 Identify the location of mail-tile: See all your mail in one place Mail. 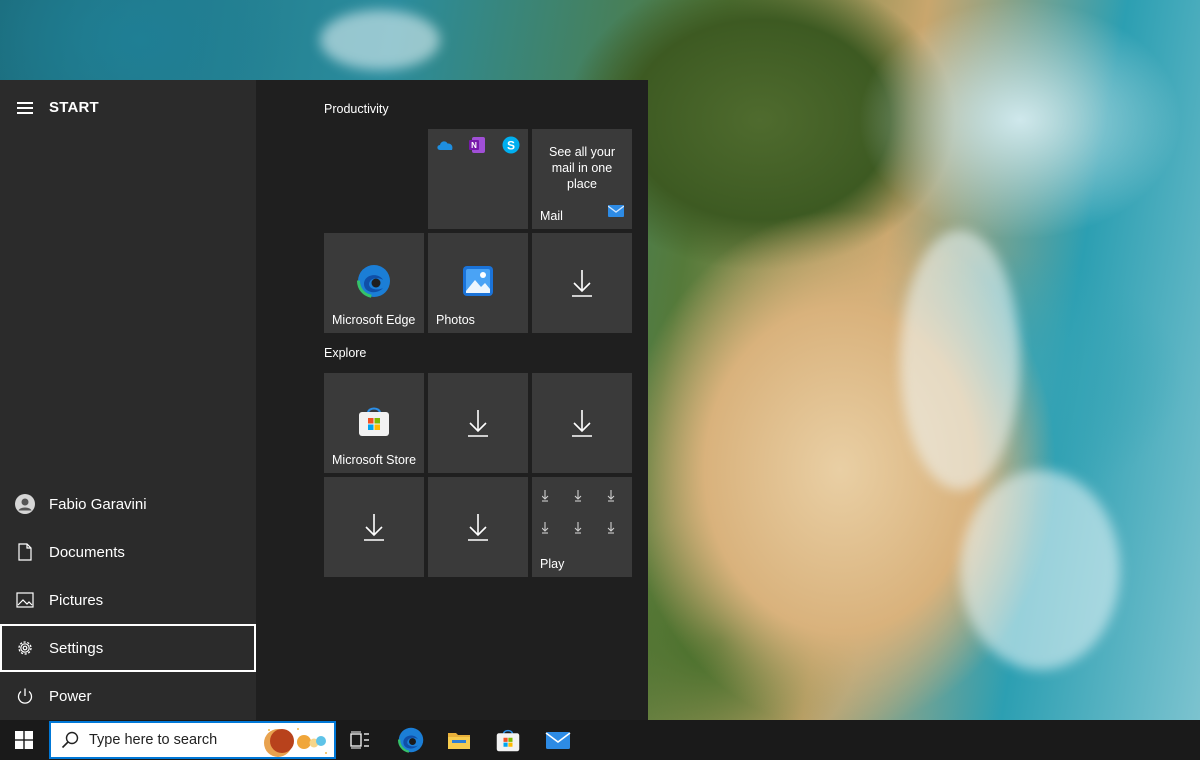
(582, 179).